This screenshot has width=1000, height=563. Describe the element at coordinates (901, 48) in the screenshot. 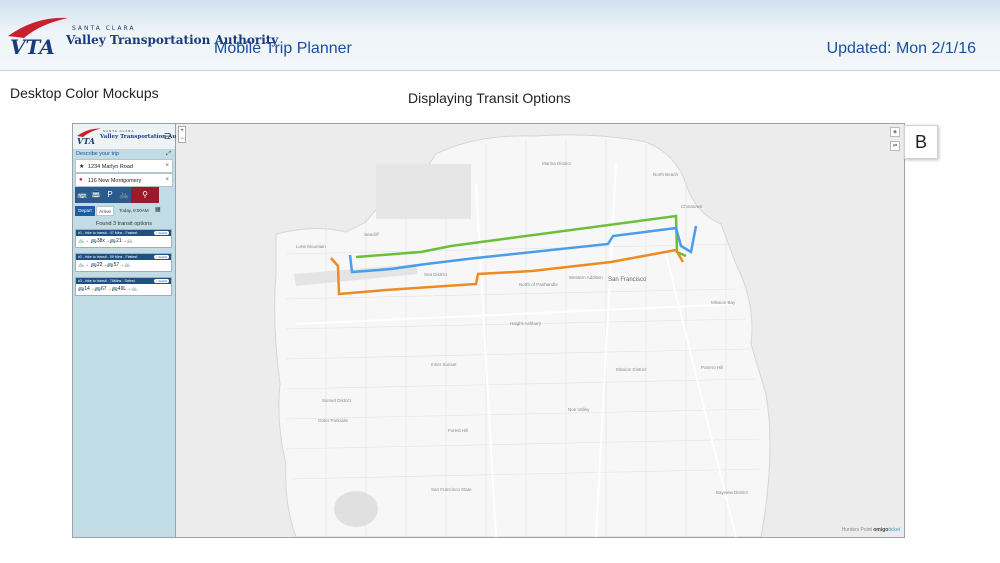

I see `updated-date: Updated: Mon 2/1/16` at that location.